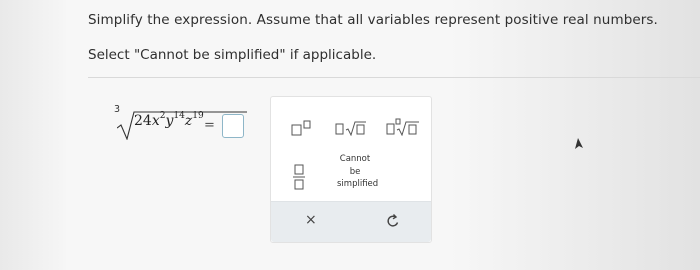  I want to click on exponent-icon, so click(301, 128).